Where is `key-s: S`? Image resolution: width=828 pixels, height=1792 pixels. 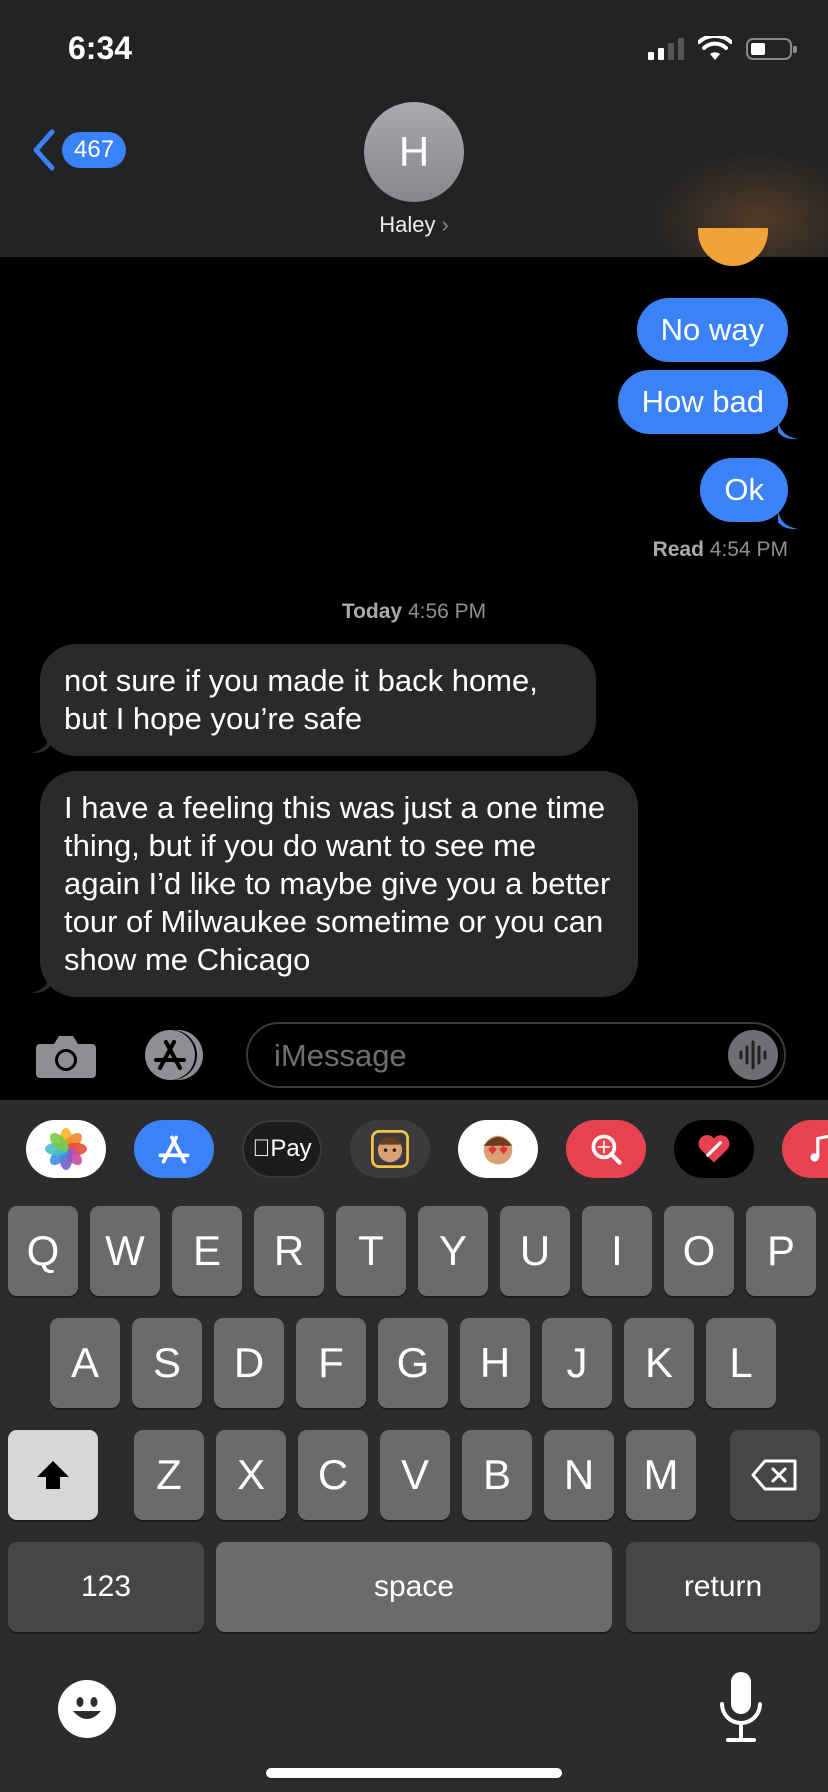
key-s: S is located at coordinates (167, 1363).